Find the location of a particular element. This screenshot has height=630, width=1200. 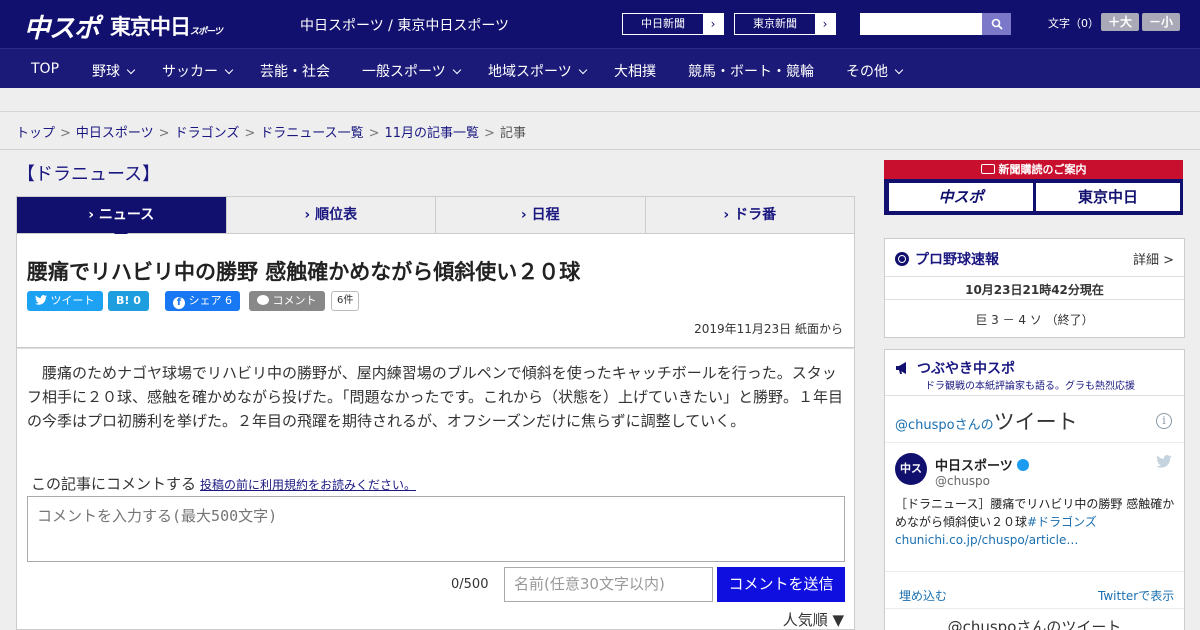

comment-label: コメント is located at coordinates (294, 300).